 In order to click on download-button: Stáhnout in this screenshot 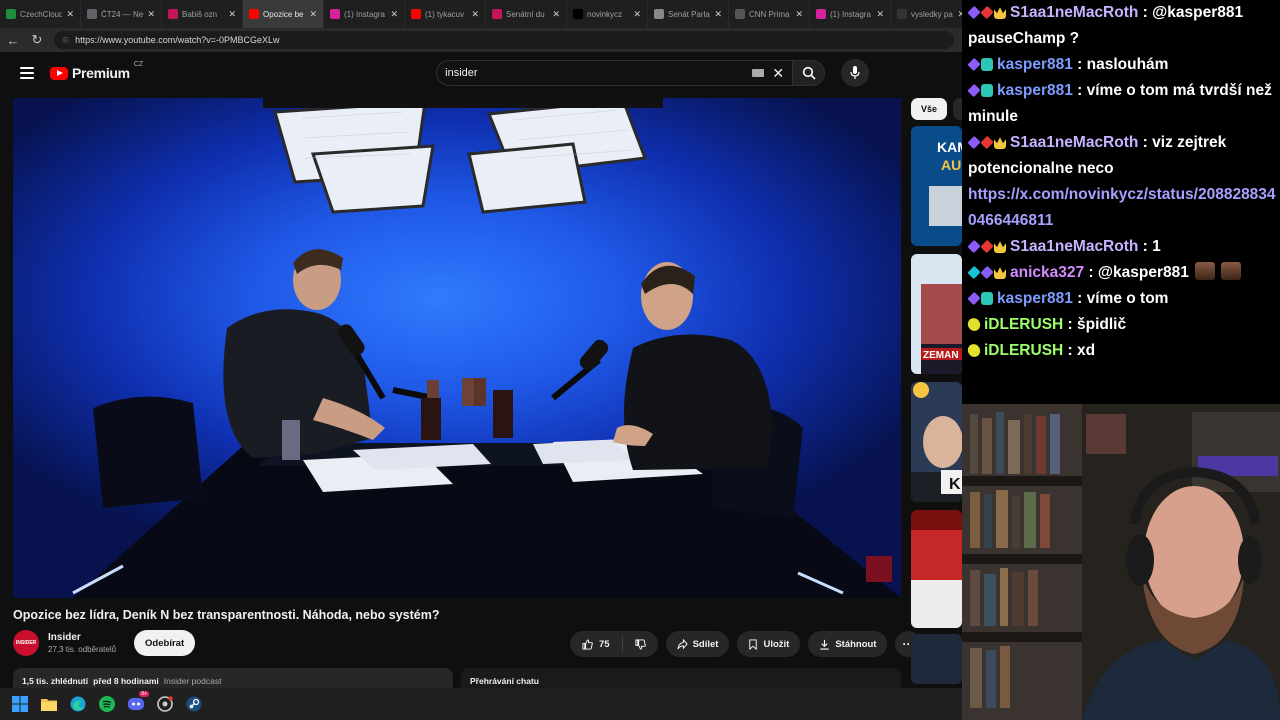, I will do `click(848, 644)`.